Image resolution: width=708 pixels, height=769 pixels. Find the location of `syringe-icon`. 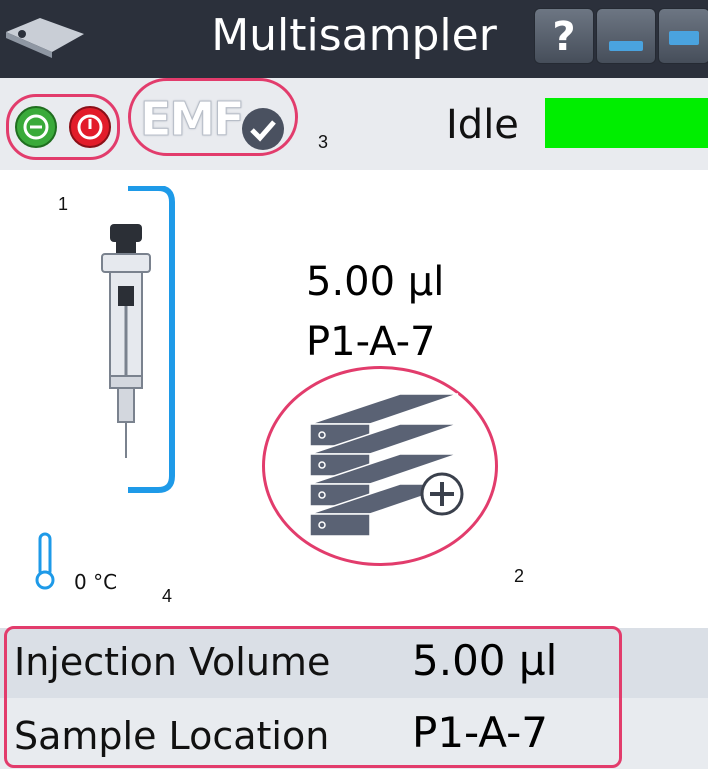

syringe-icon is located at coordinates (138, 339).